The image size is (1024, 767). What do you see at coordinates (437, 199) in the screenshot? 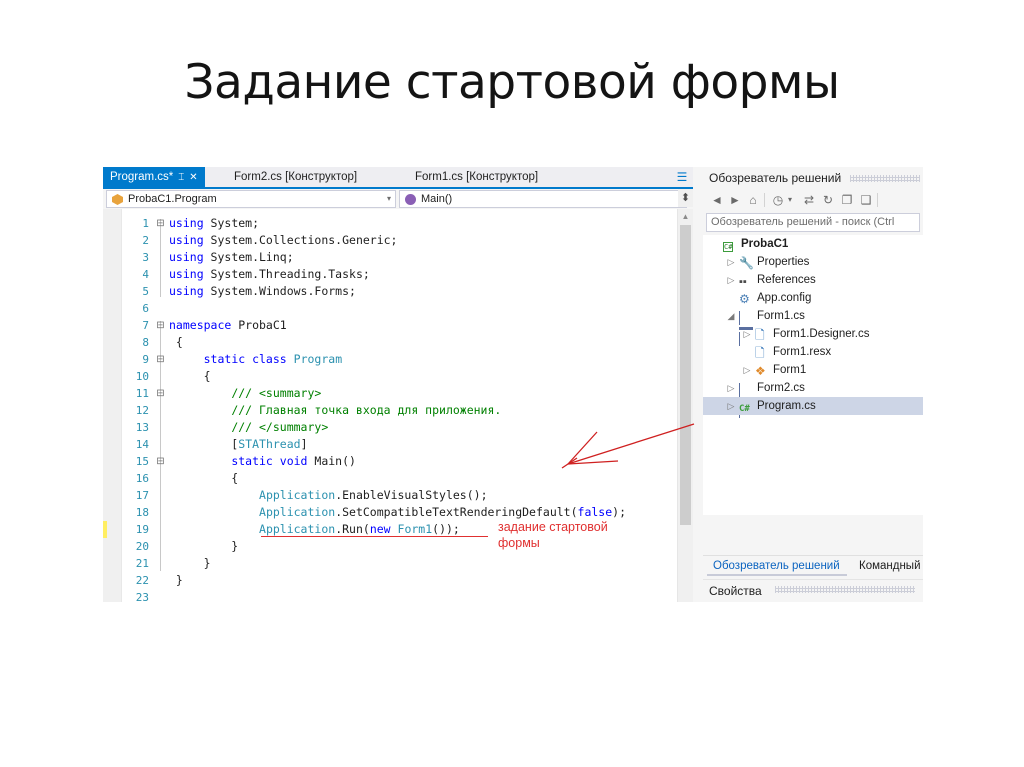
I see `member-dropdown-value: Main()` at bounding box center [437, 199].